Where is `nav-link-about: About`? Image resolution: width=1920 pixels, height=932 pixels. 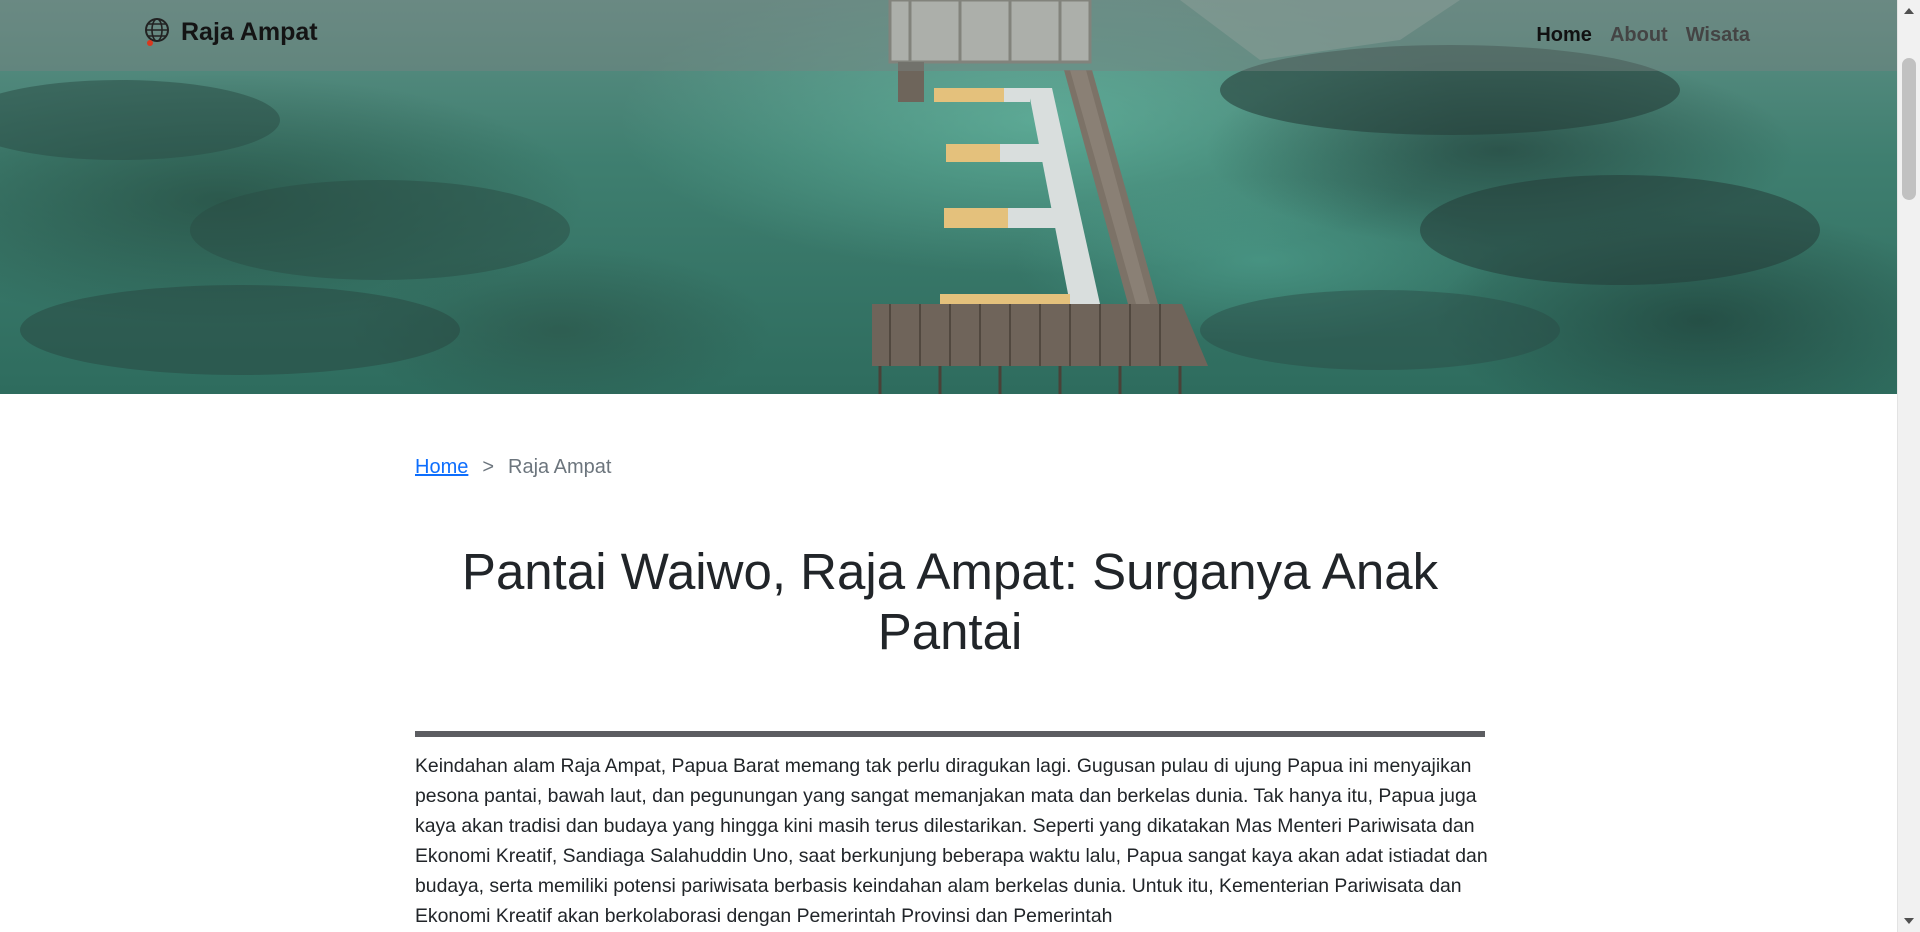
nav-link-about: About is located at coordinates (1639, 35).